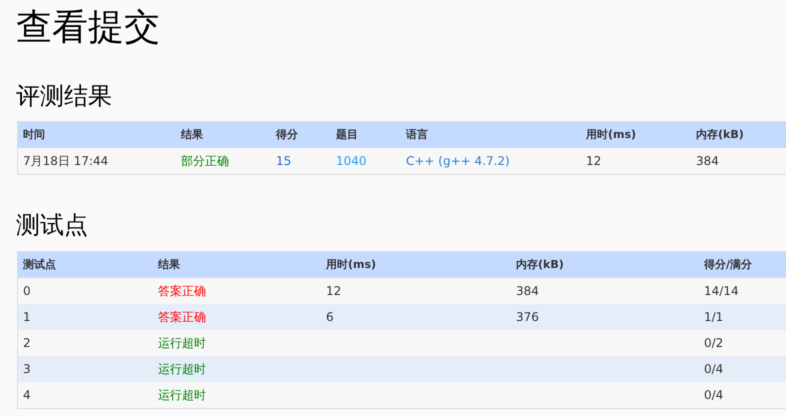  Describe the element at coordinates (27, 369) in the screenshot. I see `table-cell-text: 3` at that location.